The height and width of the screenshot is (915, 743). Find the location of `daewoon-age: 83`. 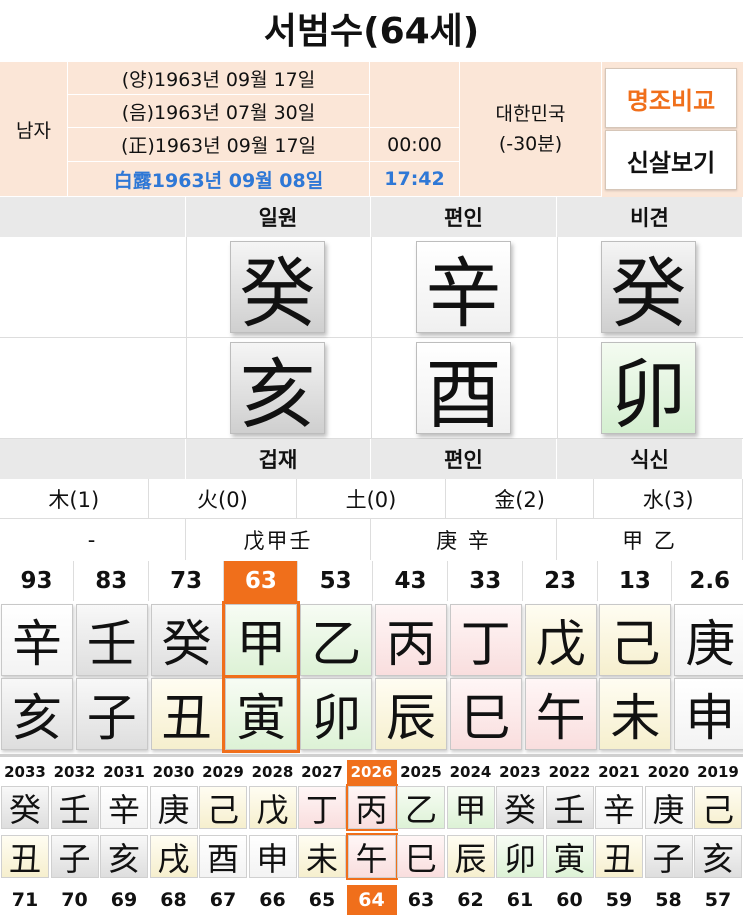

daewoon-age: 83 is located at coordinates (112, 581).